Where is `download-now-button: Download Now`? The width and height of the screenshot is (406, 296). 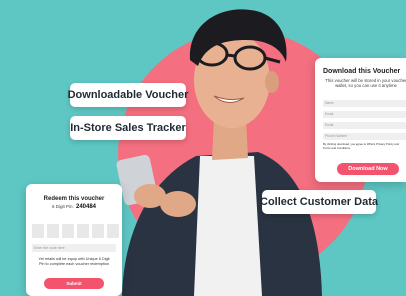 download-now-button: Download Now is located at coordinates (368, 169).